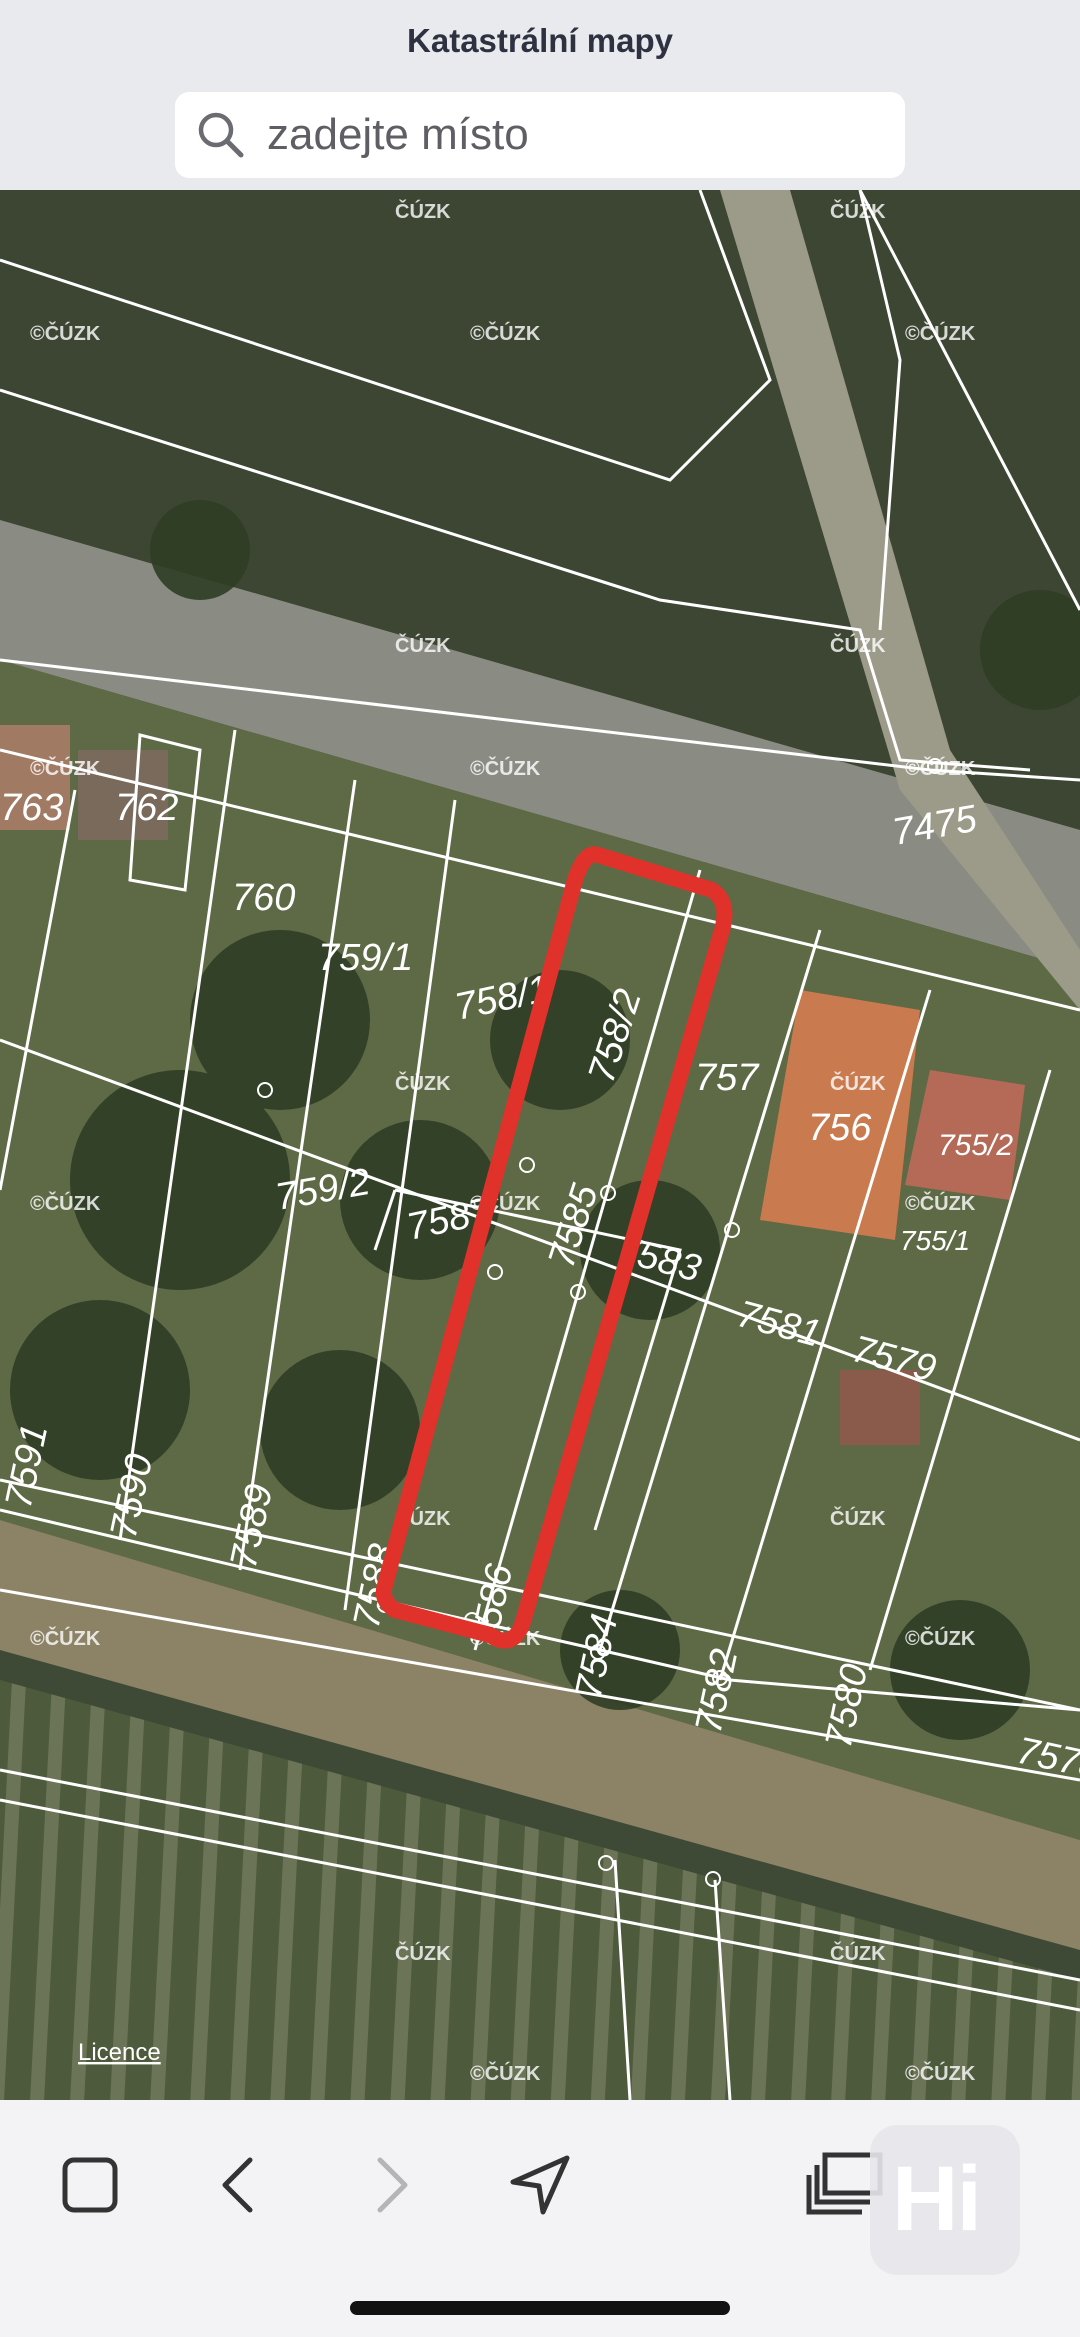 Image resolution: width=1080 pixels, height=2337 pixels. I want to click on parcel-label-757: 757, so click(727, 1078).